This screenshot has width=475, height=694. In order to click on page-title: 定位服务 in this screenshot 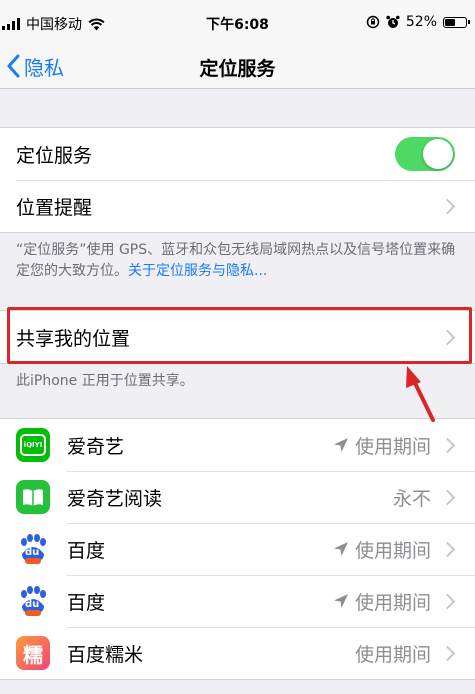, I will do `click(237, 69)`.